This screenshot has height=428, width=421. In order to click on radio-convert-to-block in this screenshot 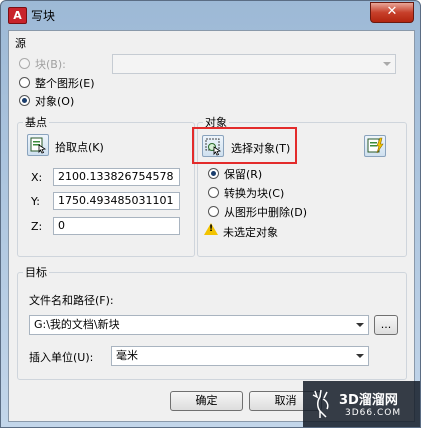, I will do `click(213, 192)`.